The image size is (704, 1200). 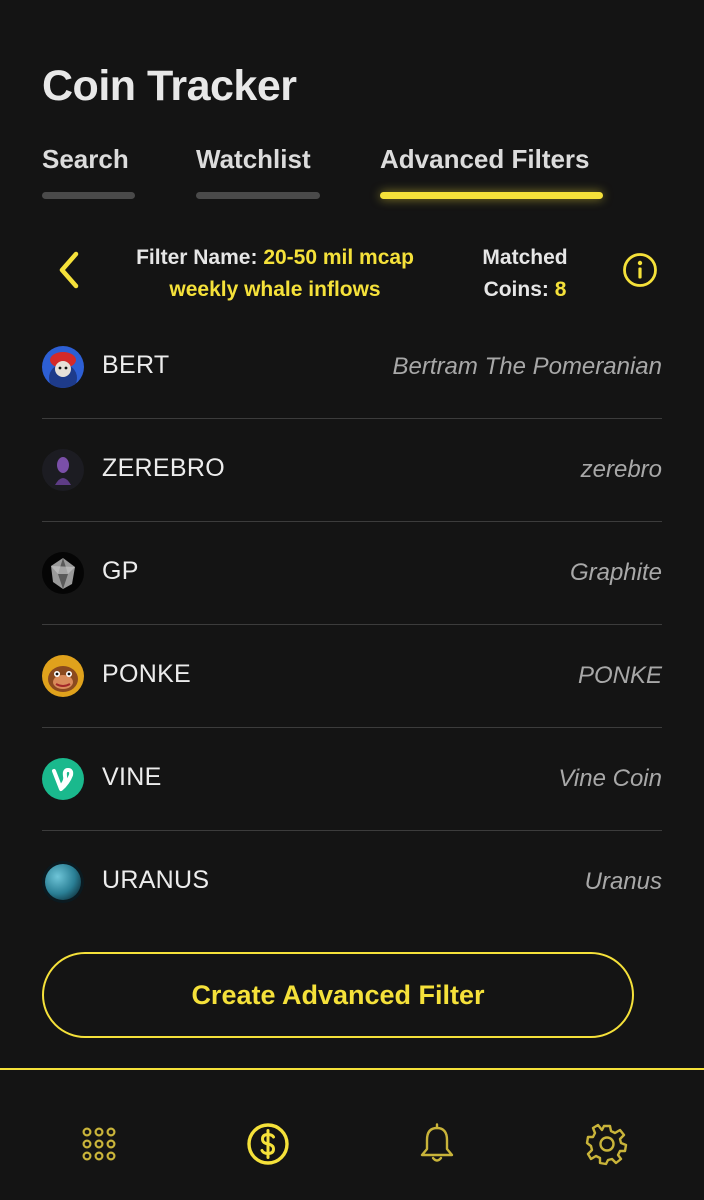 What do you see at coordinates (525, 274) in the screenshot?
I see `matched-coins: Matched Coins: 8` at bounding box center [525, 274].